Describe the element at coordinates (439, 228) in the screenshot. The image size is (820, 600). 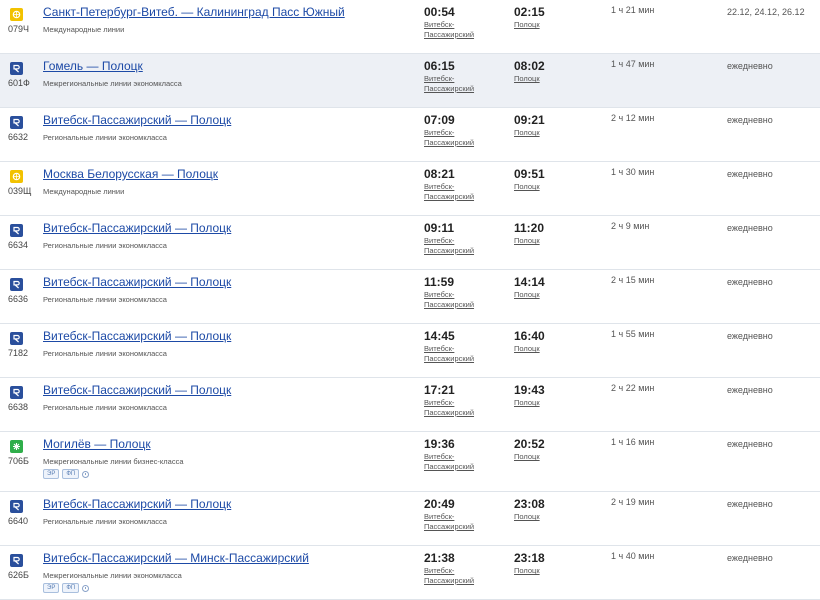
I see `departure-time: 09:11` at that location.